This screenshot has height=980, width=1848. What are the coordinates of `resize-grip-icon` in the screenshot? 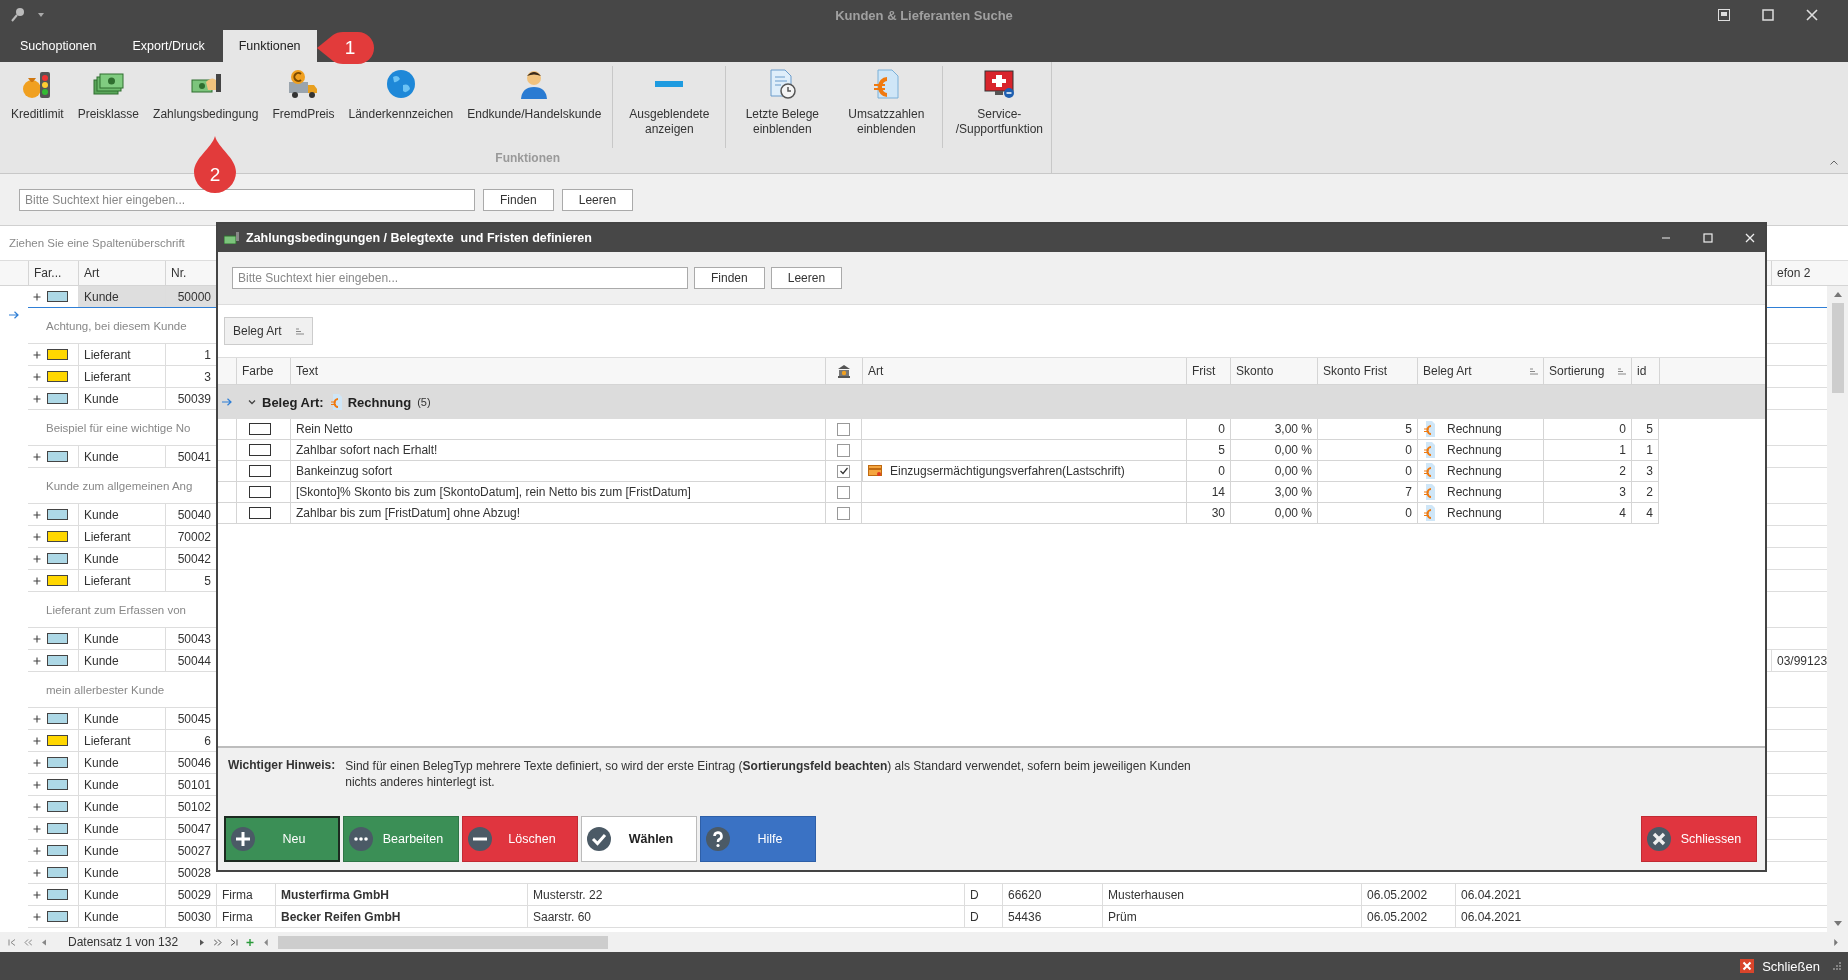 It's located at (1837, 966).